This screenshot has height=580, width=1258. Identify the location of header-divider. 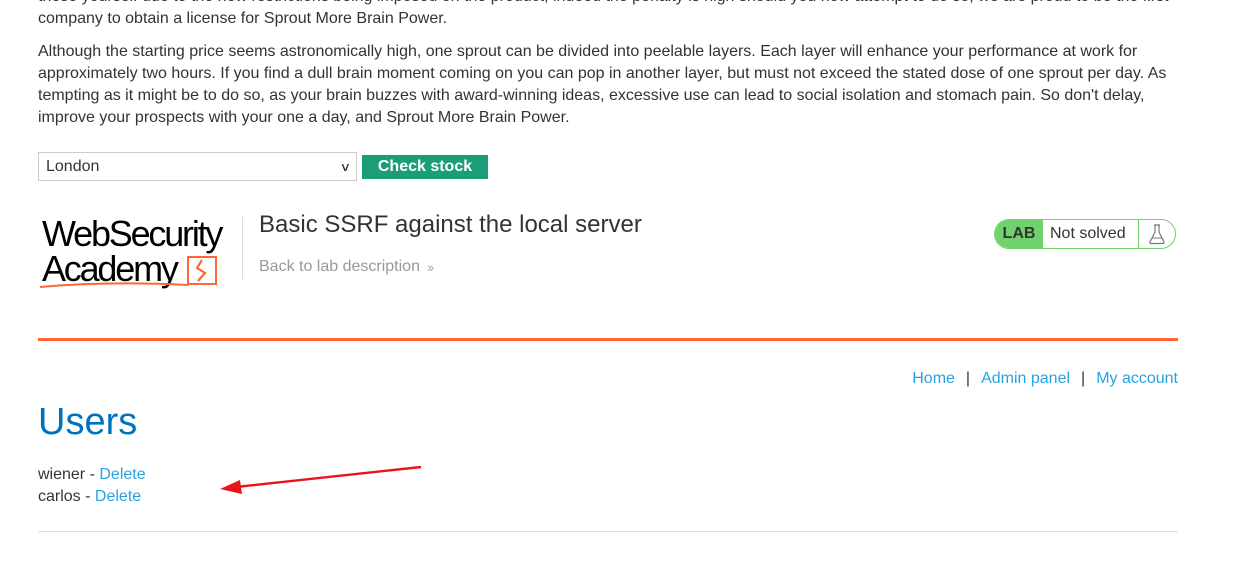
(242, 248).